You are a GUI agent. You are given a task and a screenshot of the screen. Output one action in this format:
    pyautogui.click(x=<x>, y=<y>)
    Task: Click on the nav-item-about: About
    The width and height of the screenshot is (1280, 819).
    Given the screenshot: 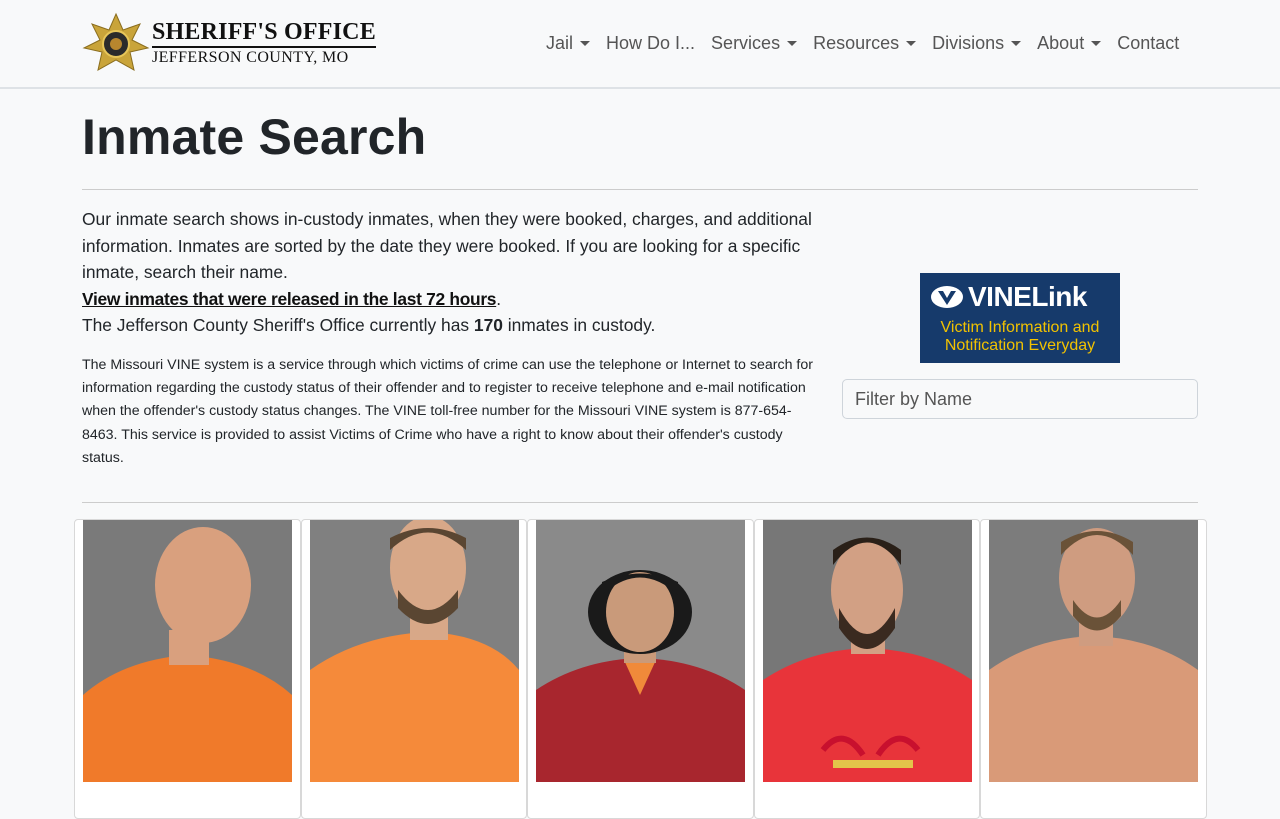 What is the action you would take?
    pyautogui.click(x=1069, y=43)
    